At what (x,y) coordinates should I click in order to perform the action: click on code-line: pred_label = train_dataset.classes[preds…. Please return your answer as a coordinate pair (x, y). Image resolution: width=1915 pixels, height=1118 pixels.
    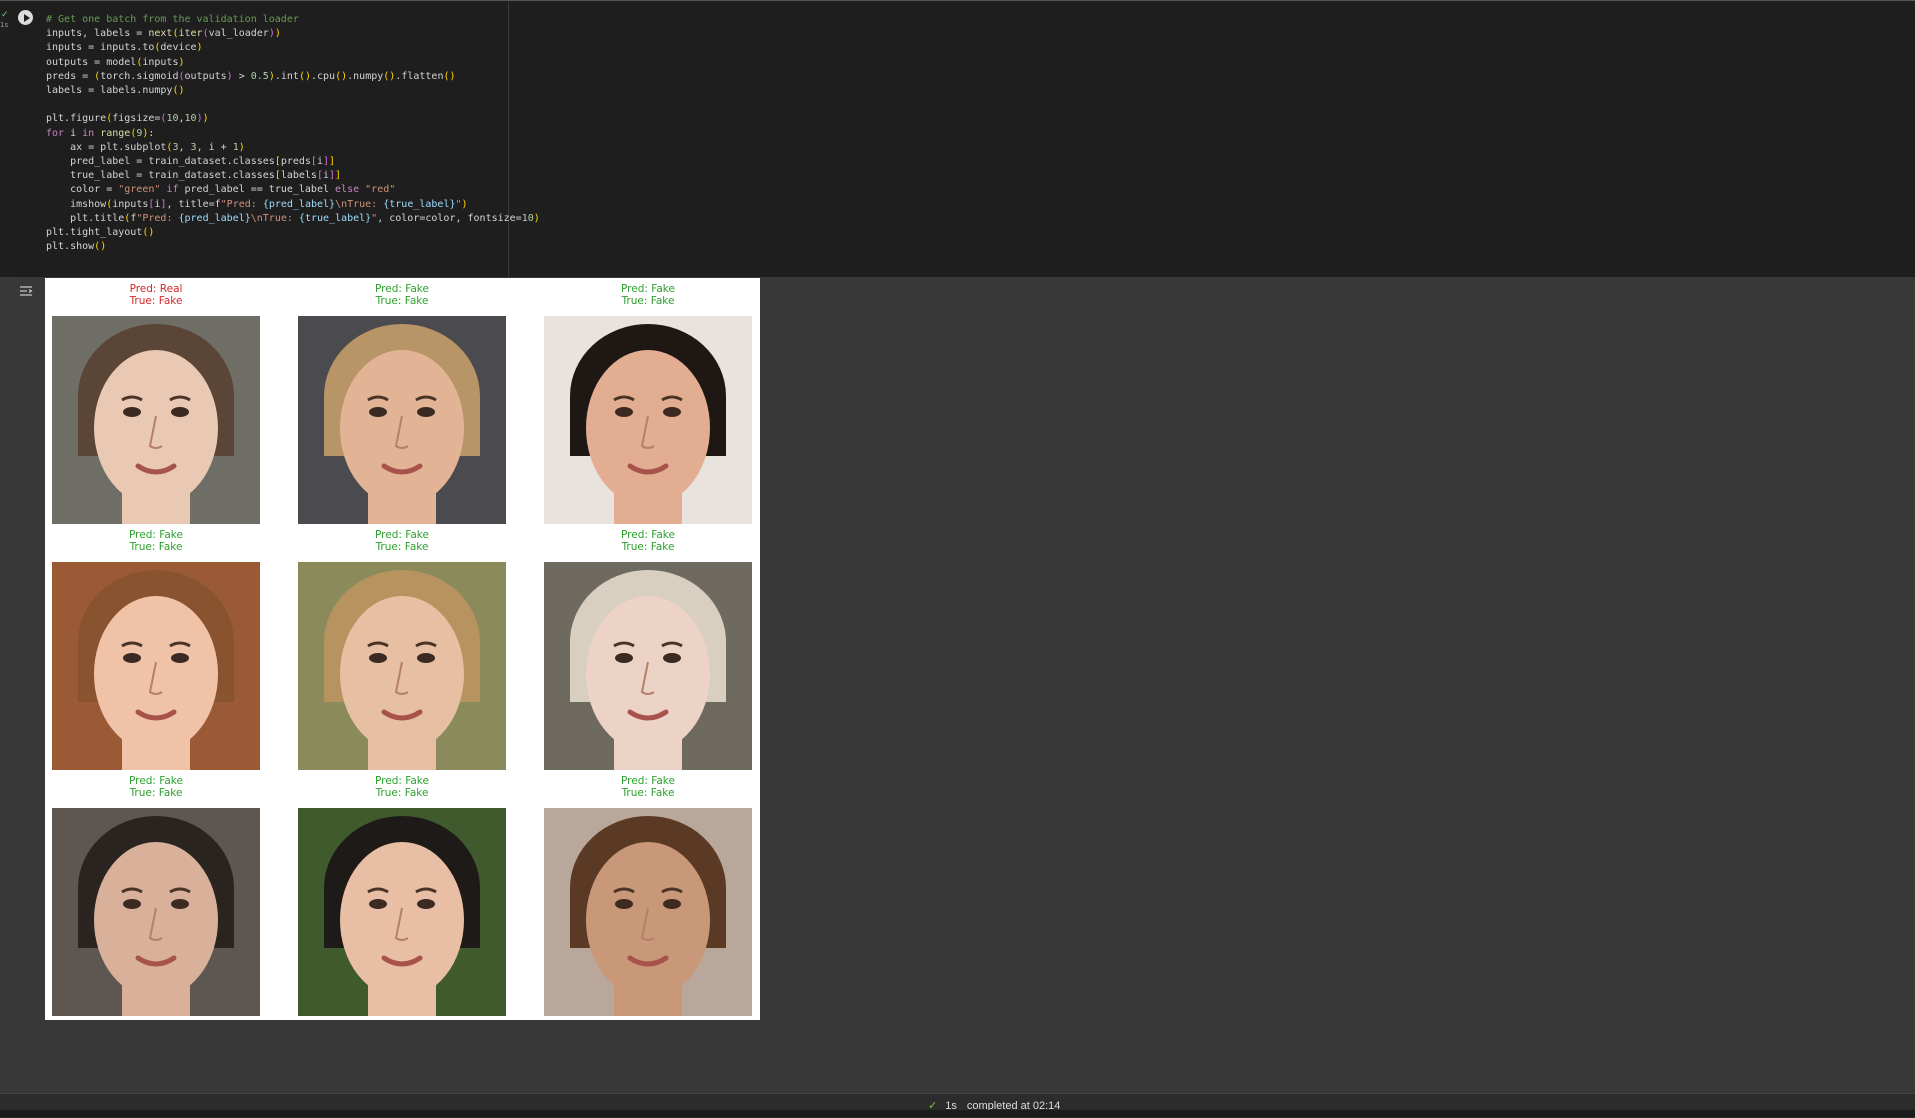
    Looking at the image, I should click on (191, 162).